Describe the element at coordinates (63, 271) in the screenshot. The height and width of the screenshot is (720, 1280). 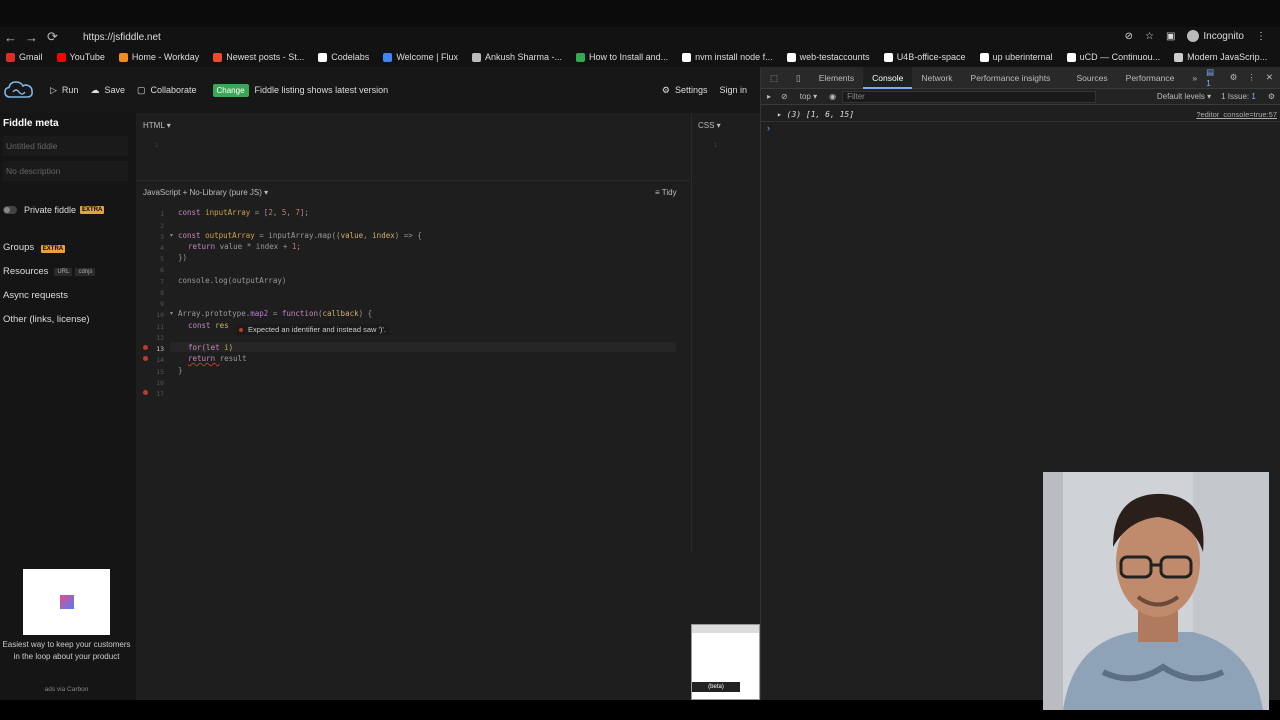
I see `url-tag: URL` at that location.